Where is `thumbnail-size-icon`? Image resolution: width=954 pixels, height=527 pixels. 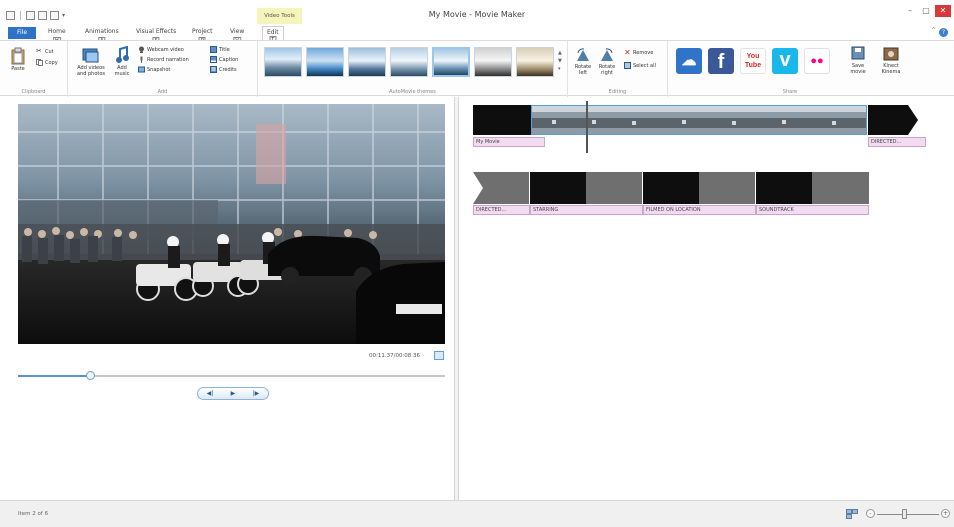
thumbnail-size-icon is located at coordinates (852, 514).